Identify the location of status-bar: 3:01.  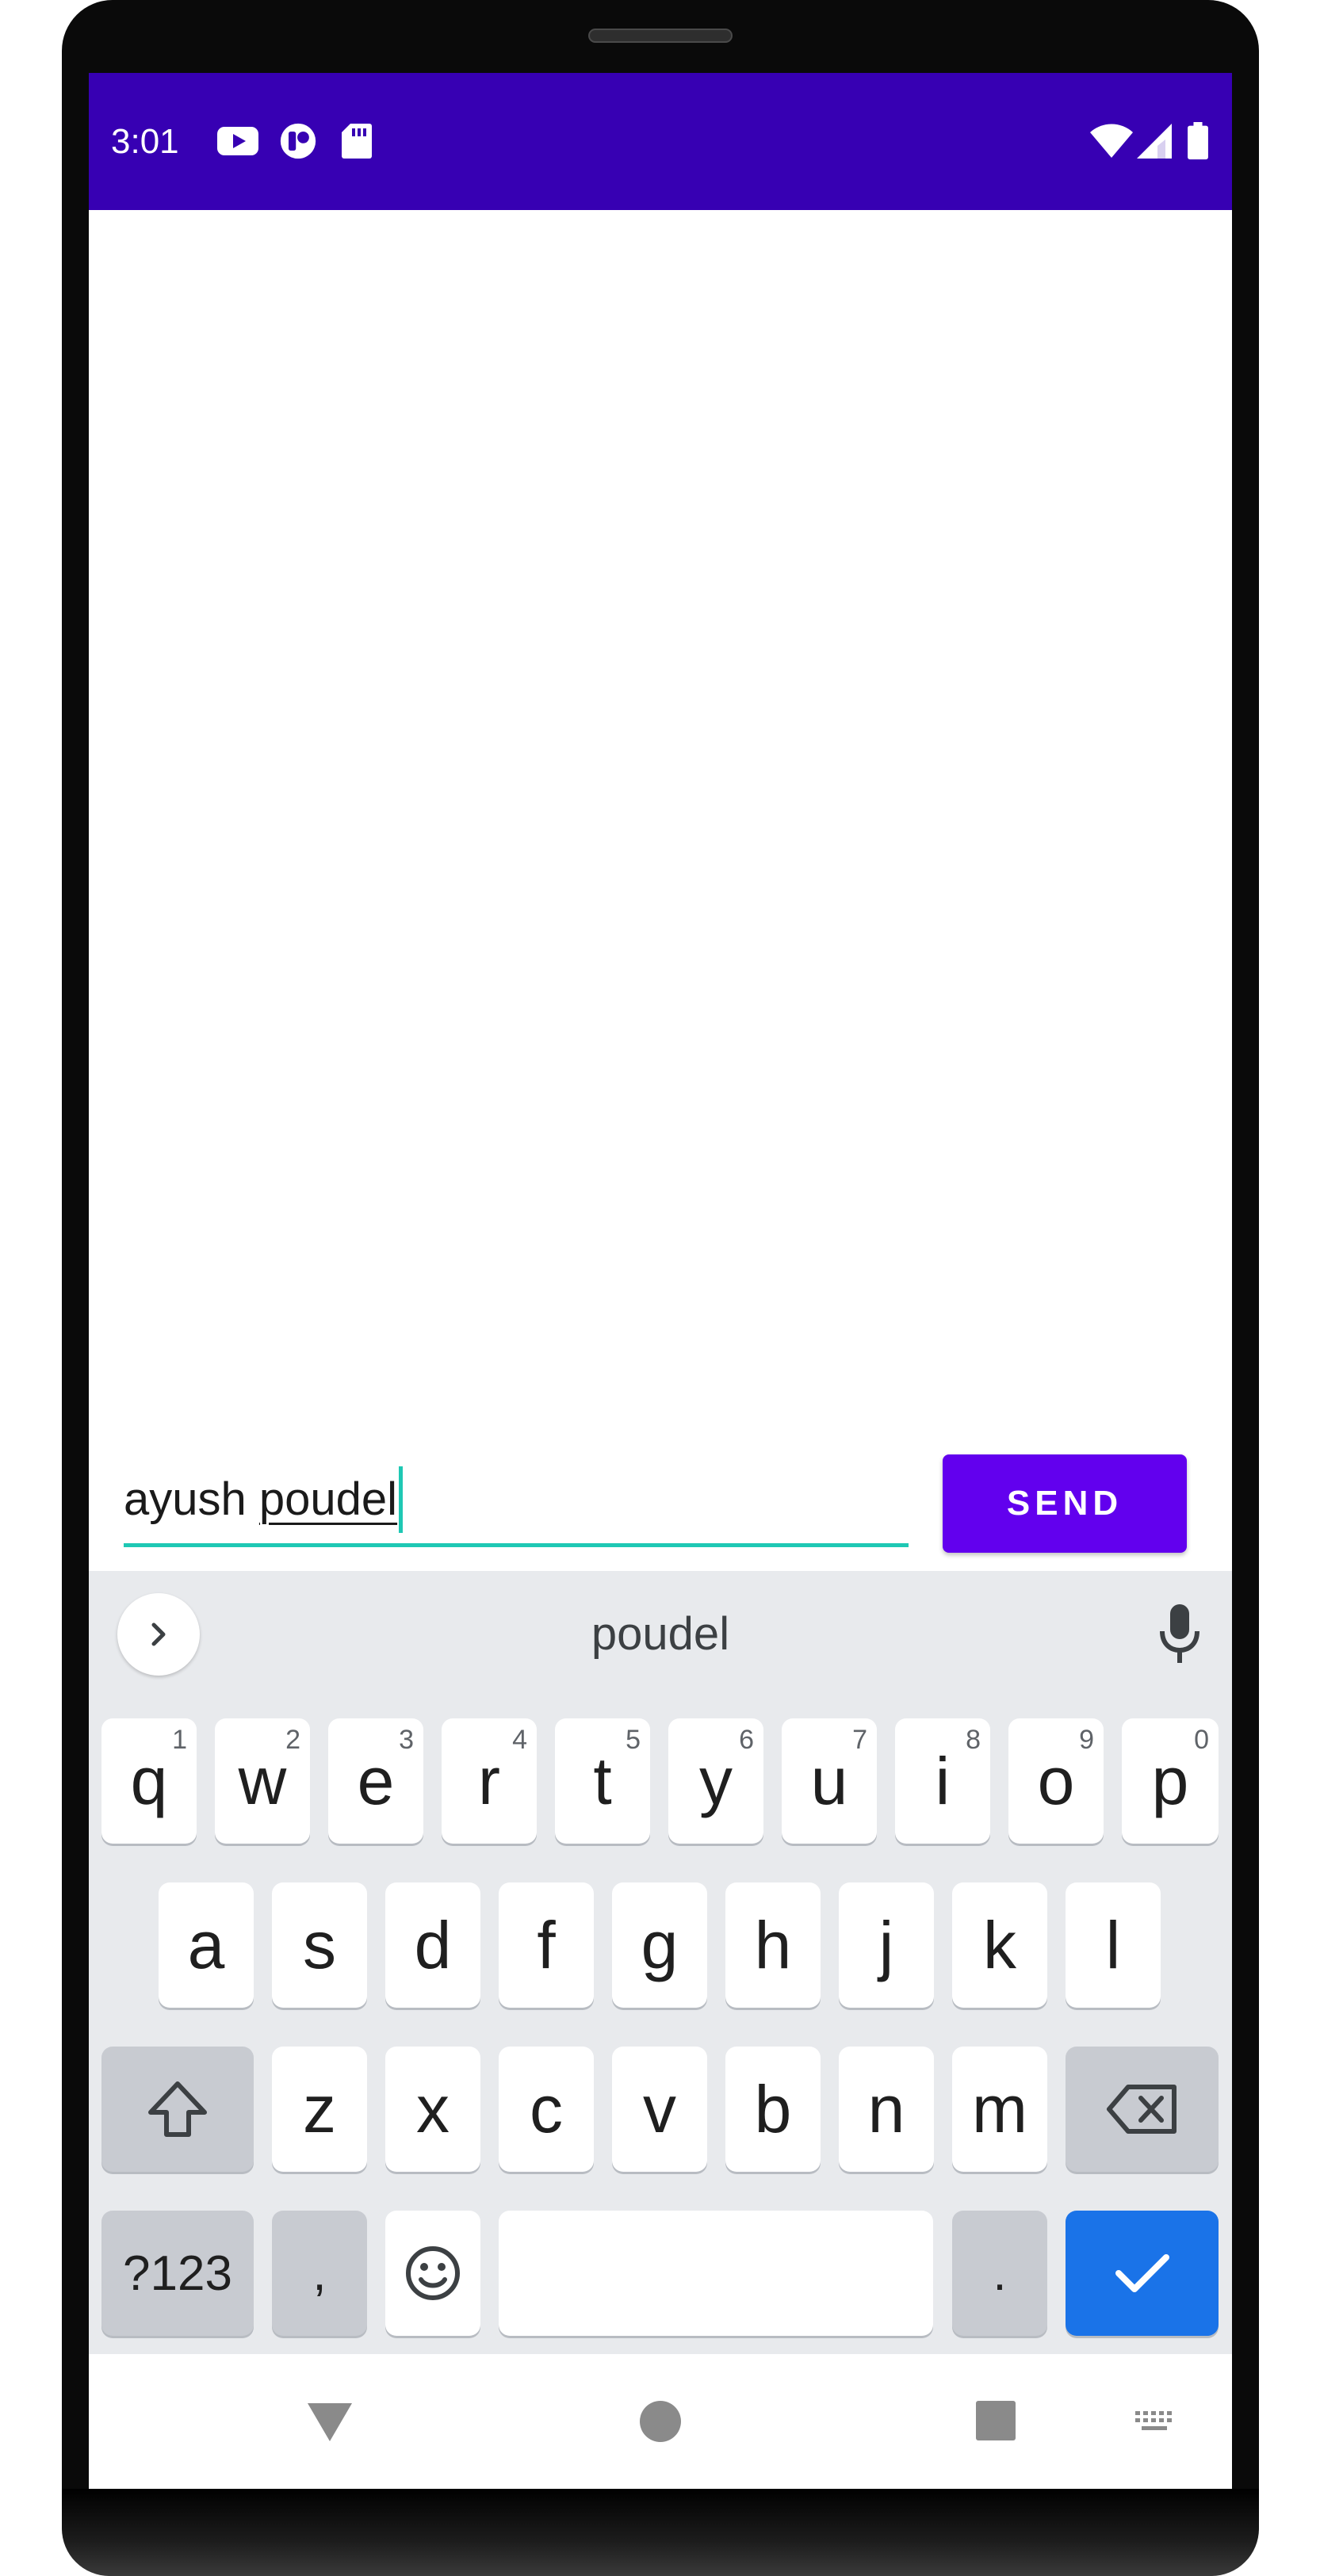
(660, 141).